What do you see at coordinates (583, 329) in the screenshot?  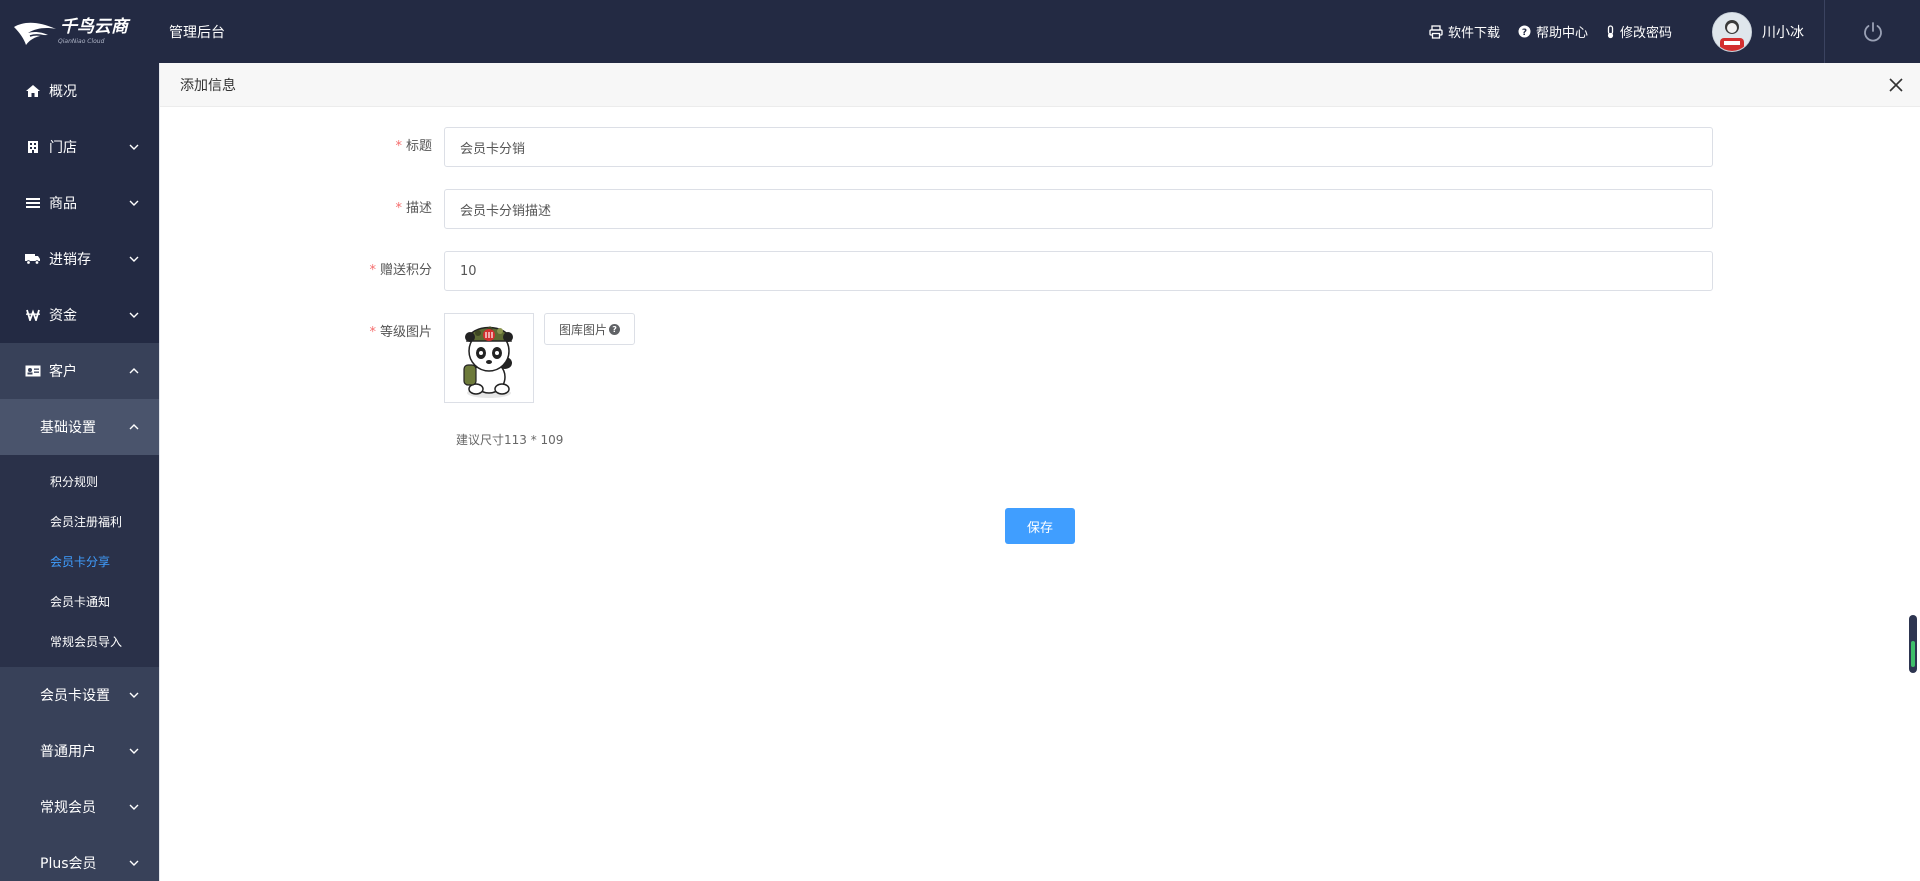 I see `library-image-label: 图库图片` at bounding box center [583, 329].